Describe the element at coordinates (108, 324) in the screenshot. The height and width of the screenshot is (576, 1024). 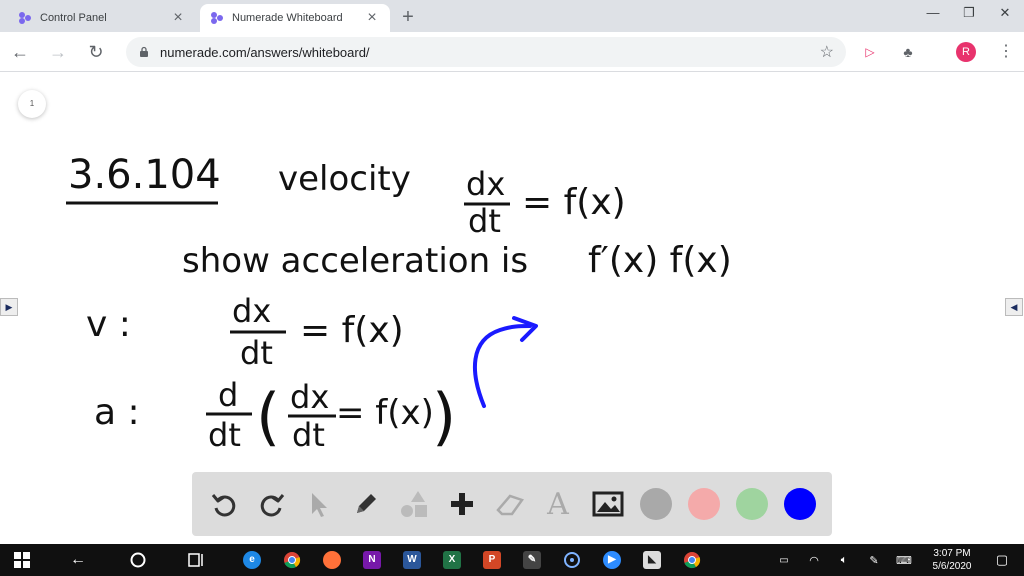
I see `v-label: v :` at that location.